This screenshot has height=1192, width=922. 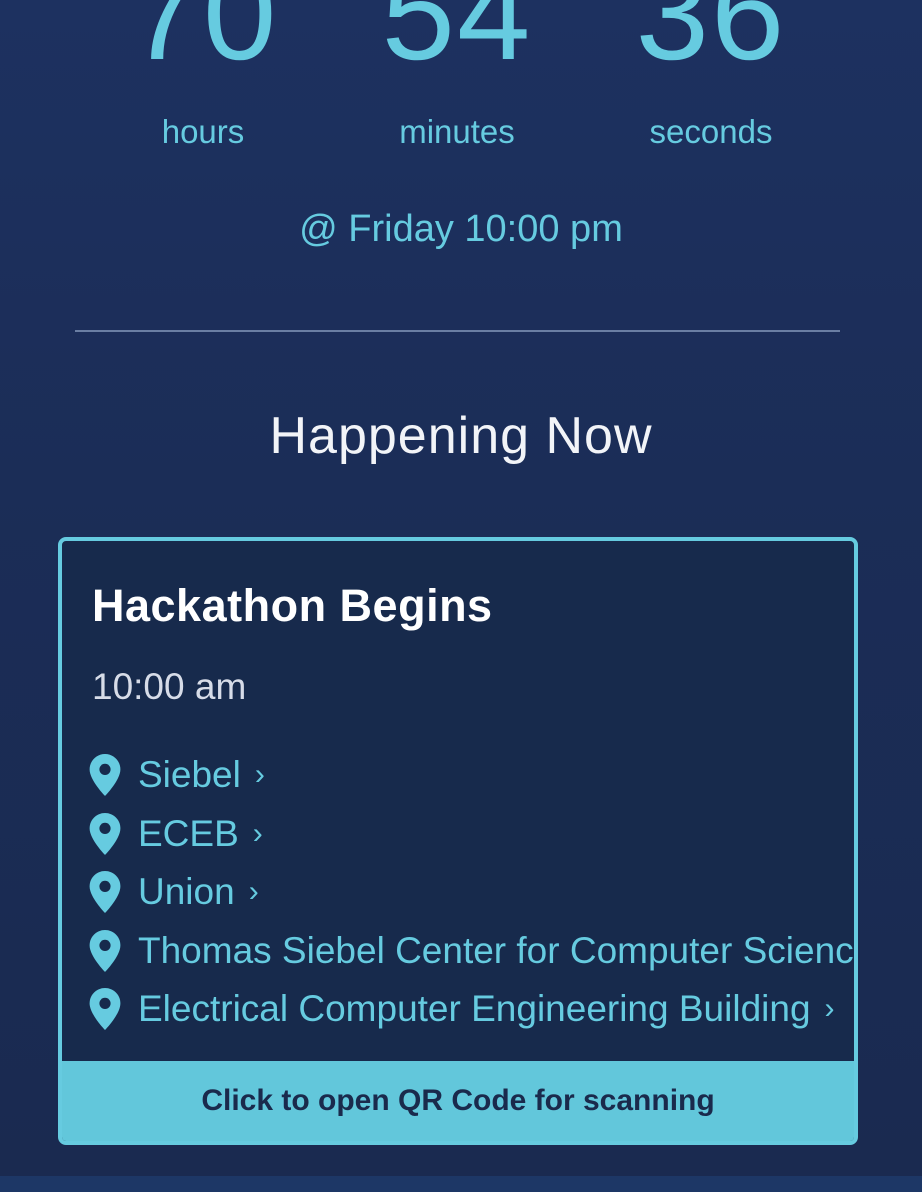 What do you see at coordinates (461, 229) in the screenshot?
I see `countdown-target-time: @ Friday 10:00 pm` at bounding box center [461, 229].